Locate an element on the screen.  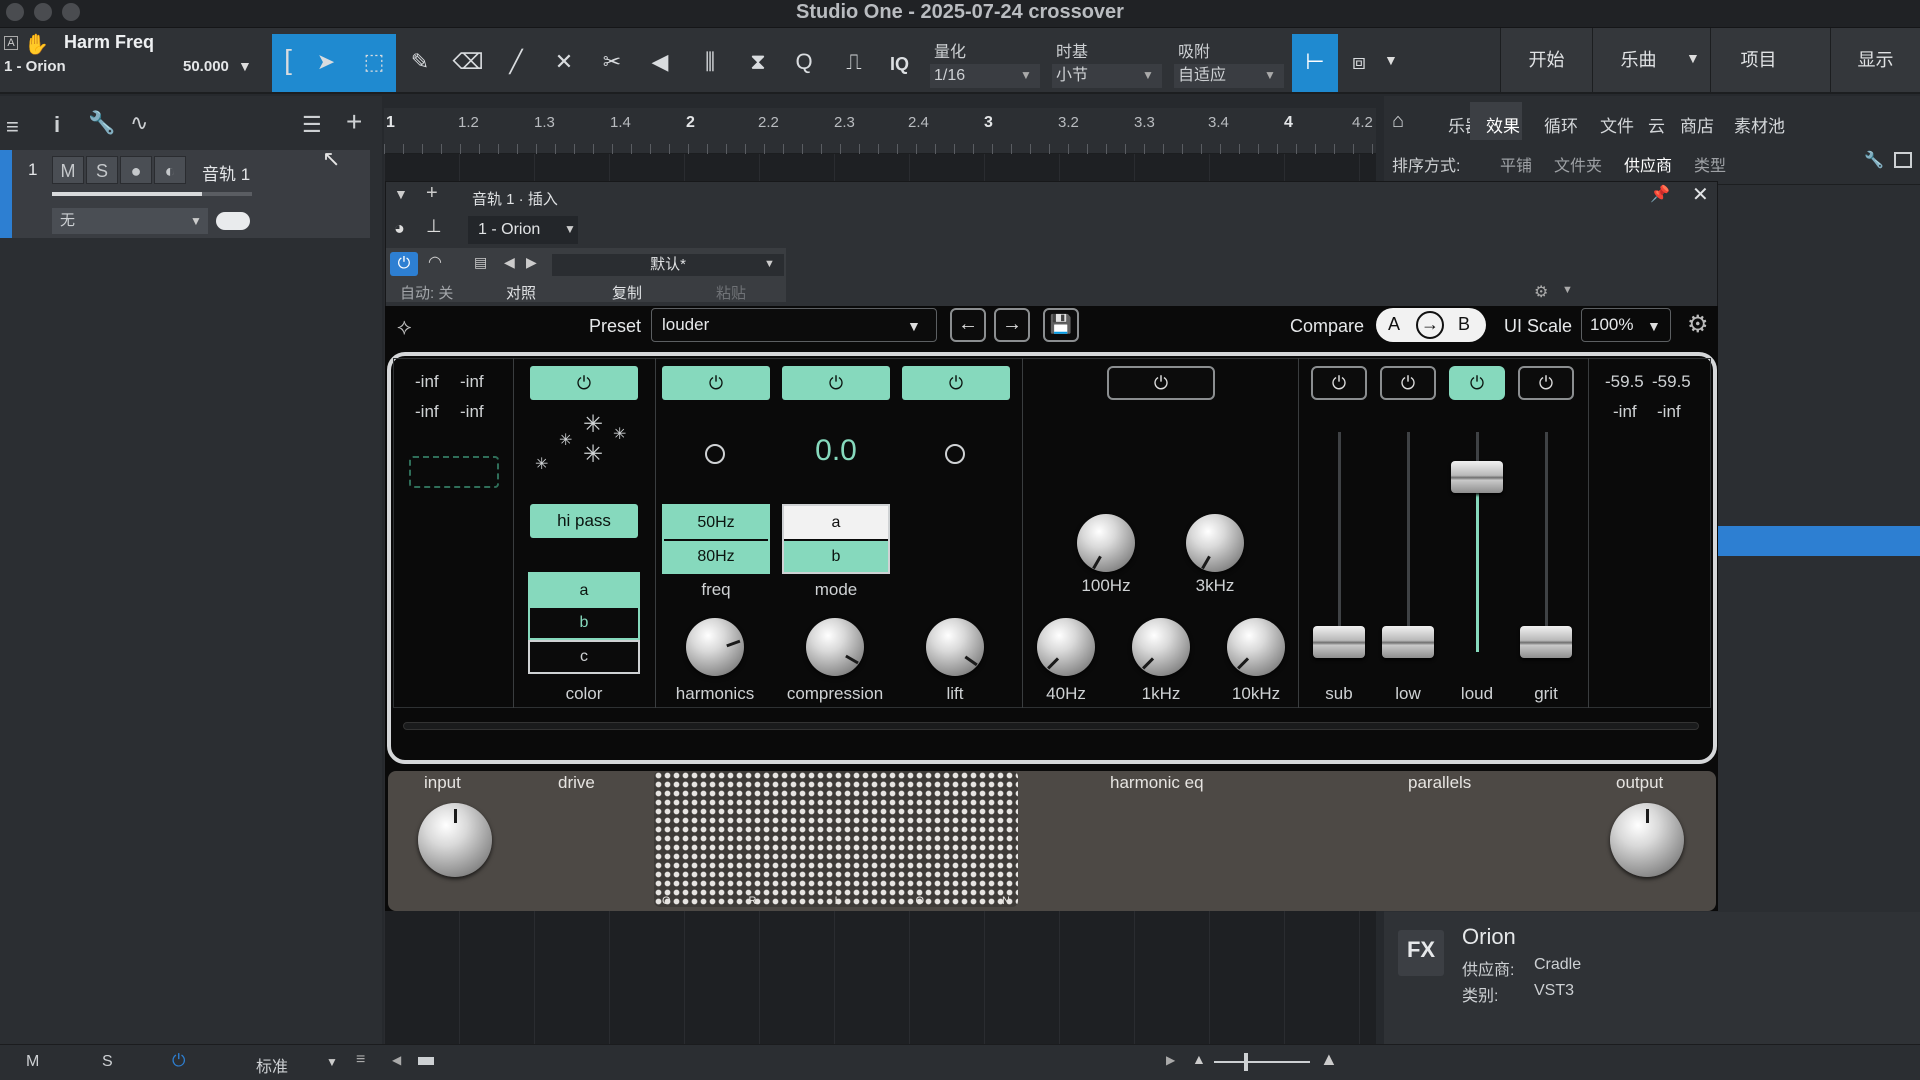
compression-power-button: ⏻ is located at coordinates (836, 383).